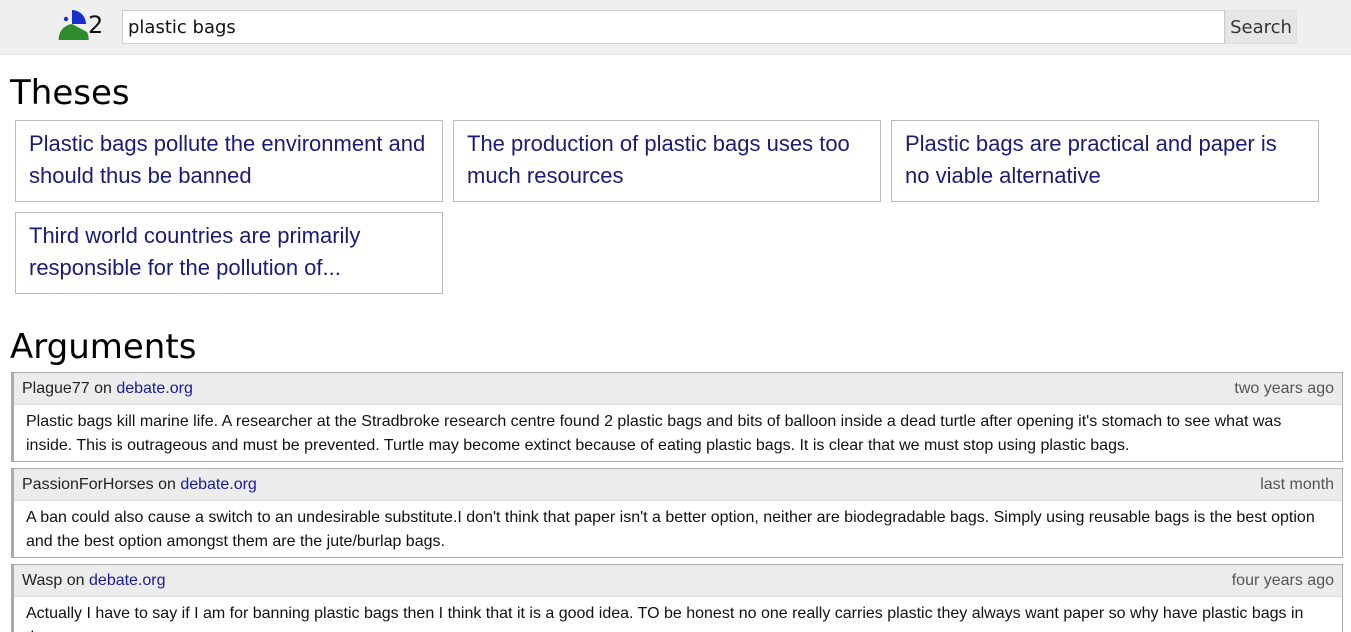  I want to click on argument-timestamp: four years ago, so click(1282, 580).